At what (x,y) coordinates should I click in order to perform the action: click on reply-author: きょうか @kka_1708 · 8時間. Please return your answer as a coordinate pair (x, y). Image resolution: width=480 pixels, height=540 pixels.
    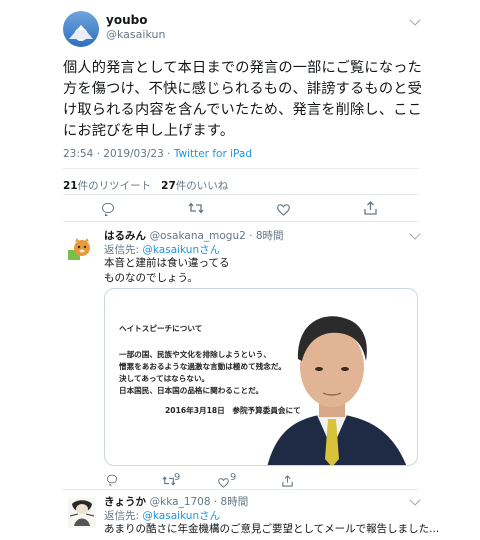
    Looking at the image, I should click on (176, 501).